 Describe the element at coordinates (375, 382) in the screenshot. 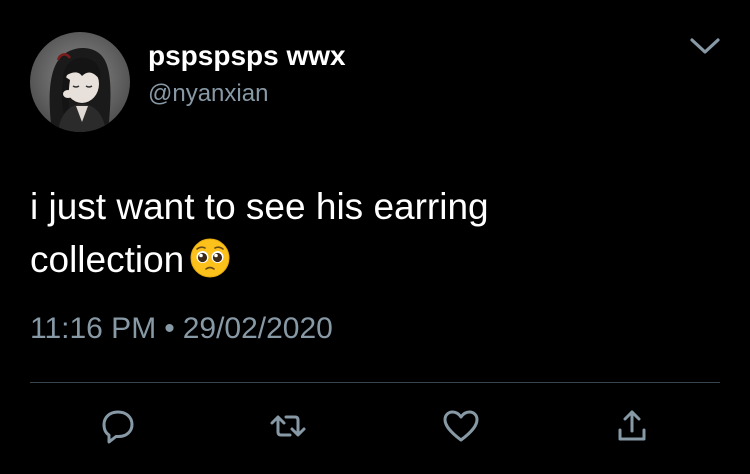

I see `divider` at that location.